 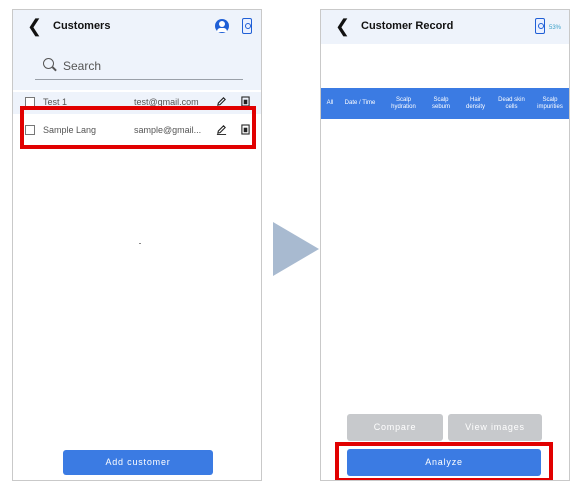 What do you see at coordinates (475, 103) in the screenshot?
I see `column-hair-density: Hair density` at bounding box center [475, 103].